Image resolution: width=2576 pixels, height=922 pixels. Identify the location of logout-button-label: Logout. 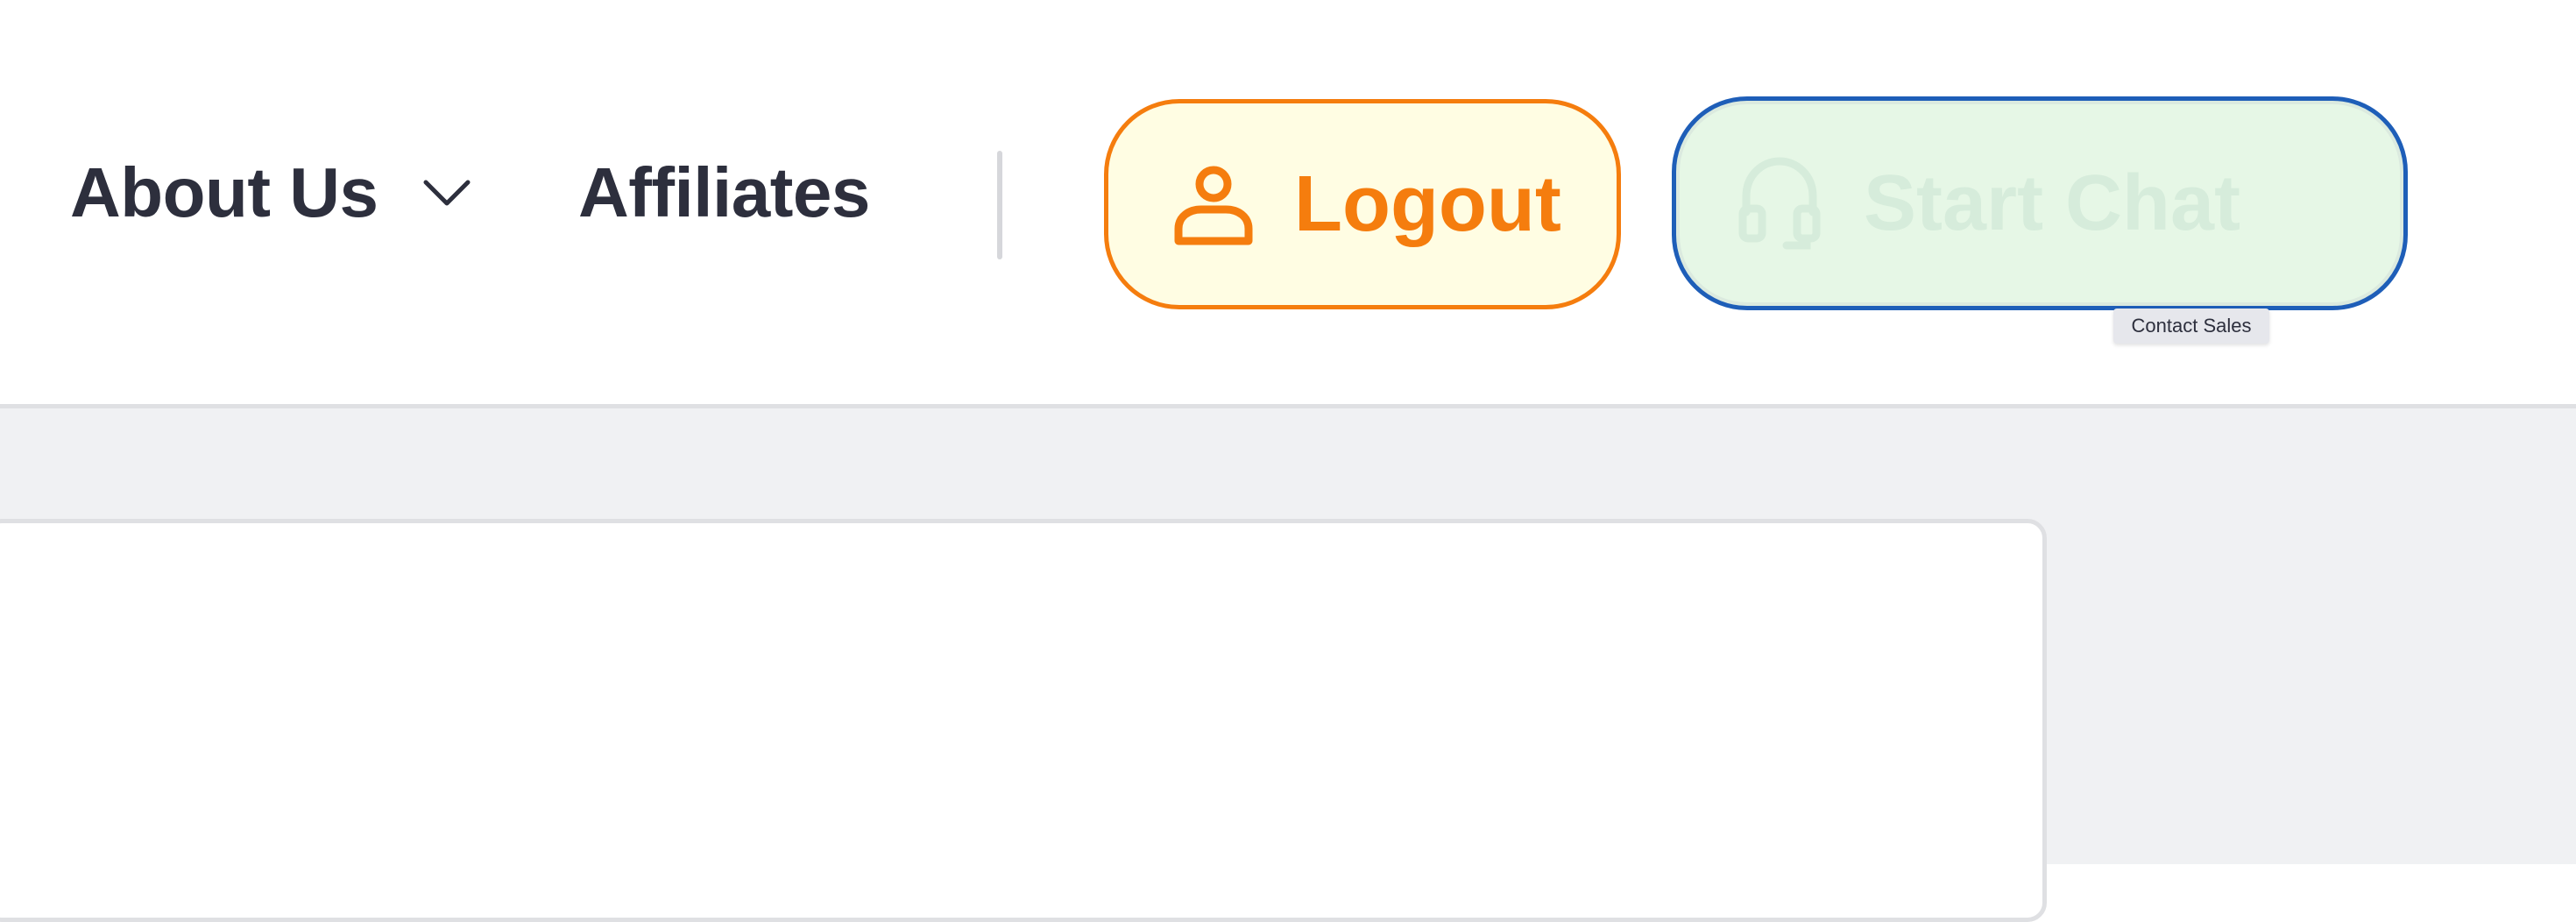
(1427, 204).